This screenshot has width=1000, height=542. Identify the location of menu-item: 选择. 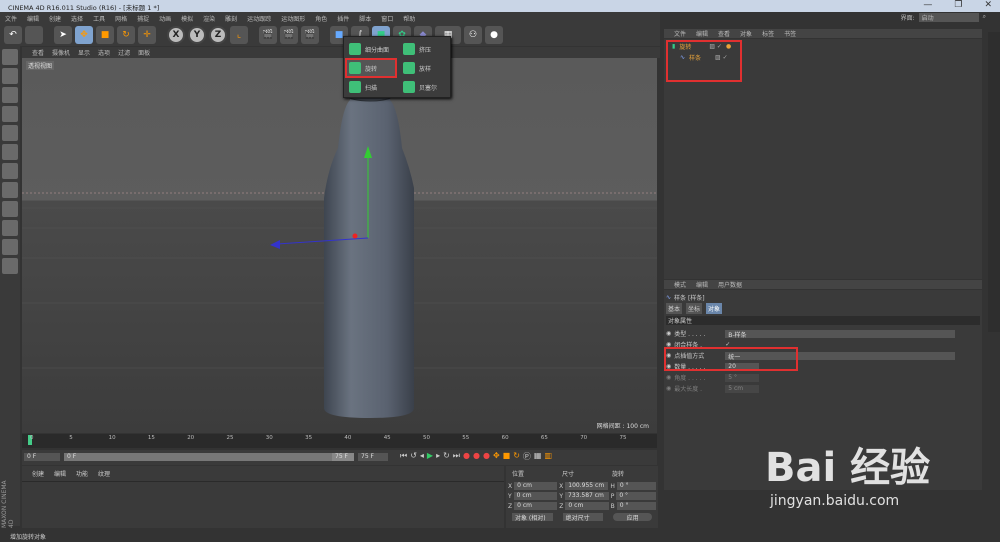
(77, 18).